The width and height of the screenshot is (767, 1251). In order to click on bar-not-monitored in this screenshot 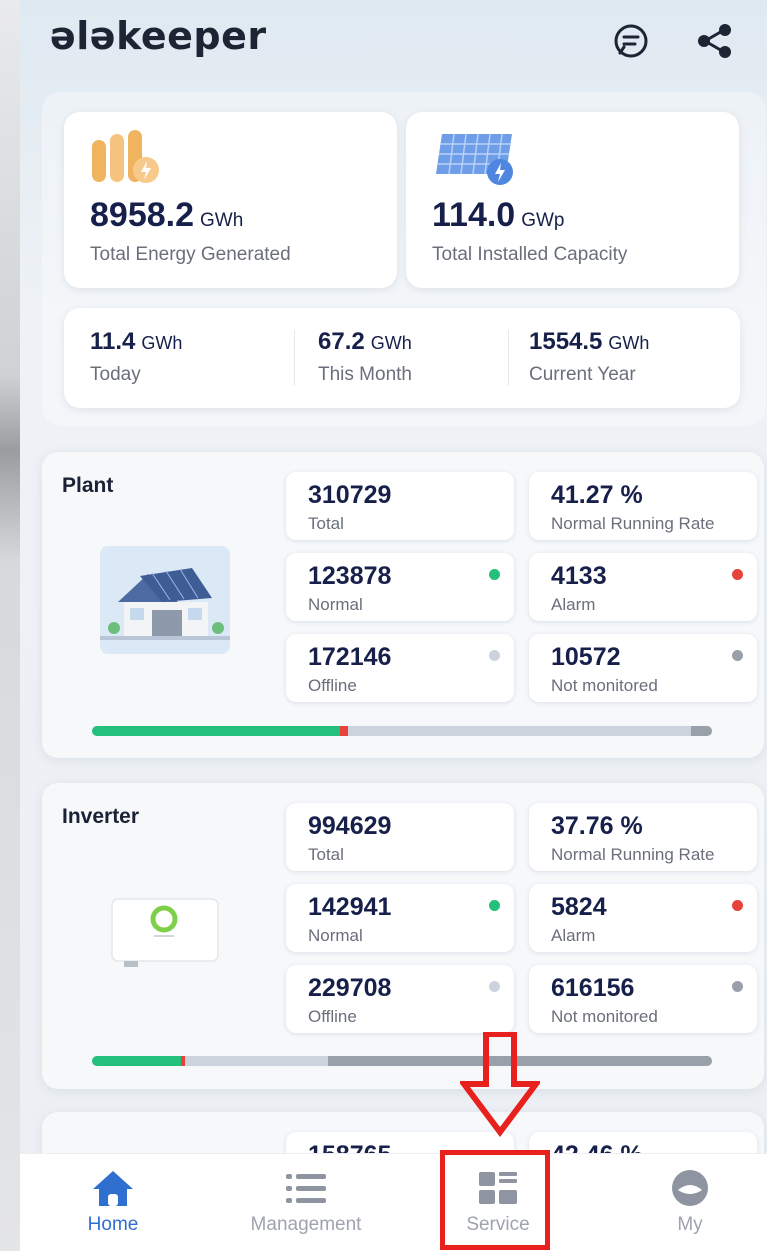, I will do `click(701, 731)`.